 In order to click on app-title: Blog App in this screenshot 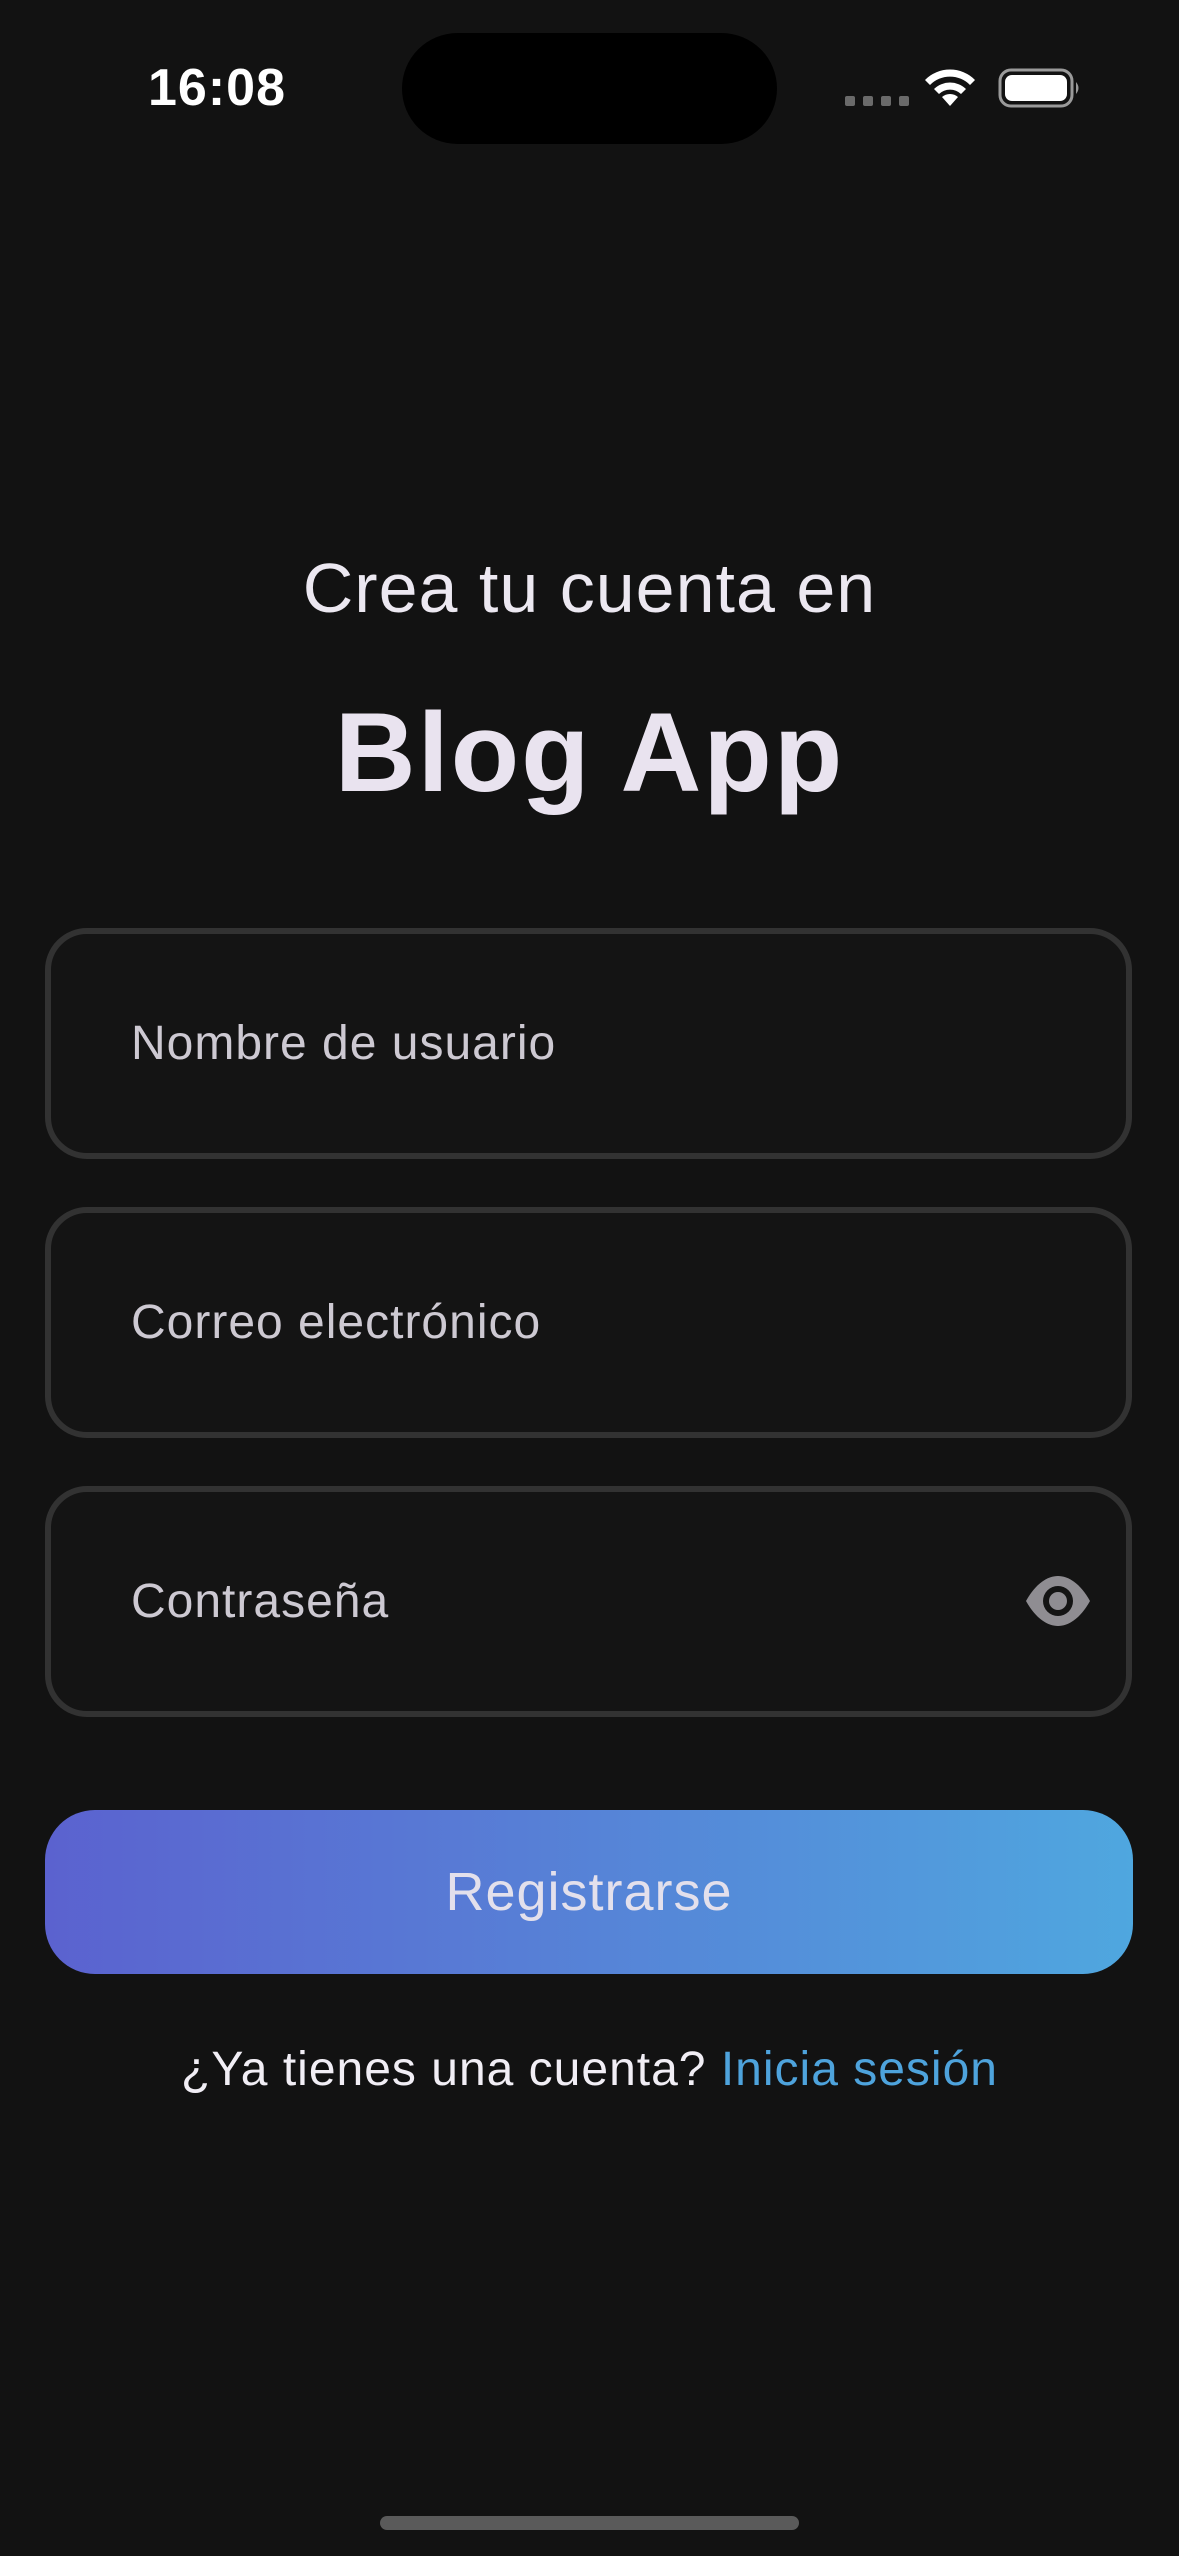, I will do `click(589, 752)`.